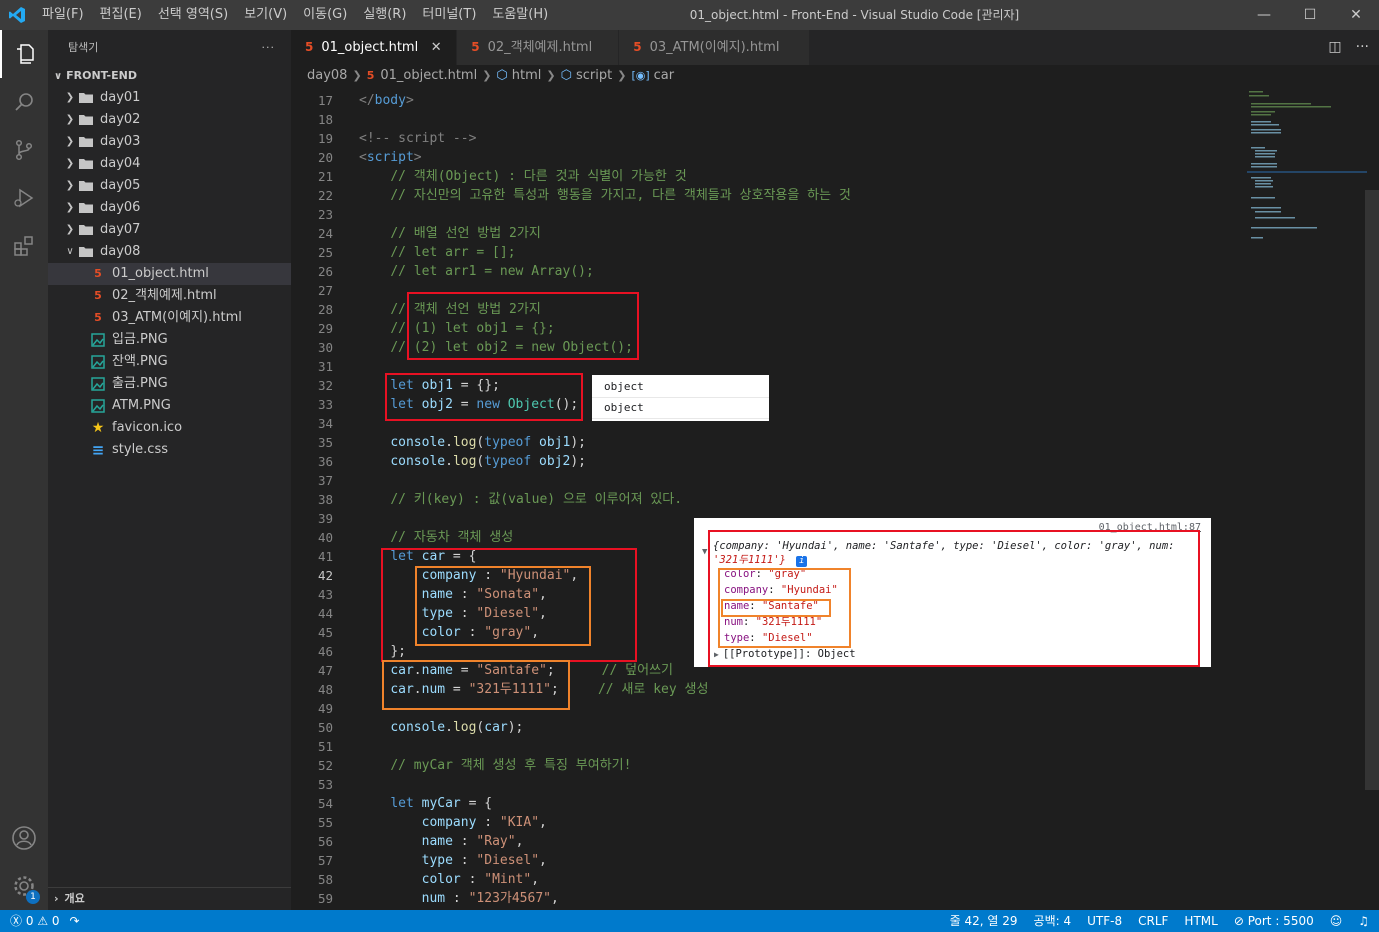 Image resolution: width=1379 pixels, height=932 pixels. What do you see at coordinates (1336, 921) in the screenshot?
I see `feedback-icon: ☺` at bounding box center [1336, 921].